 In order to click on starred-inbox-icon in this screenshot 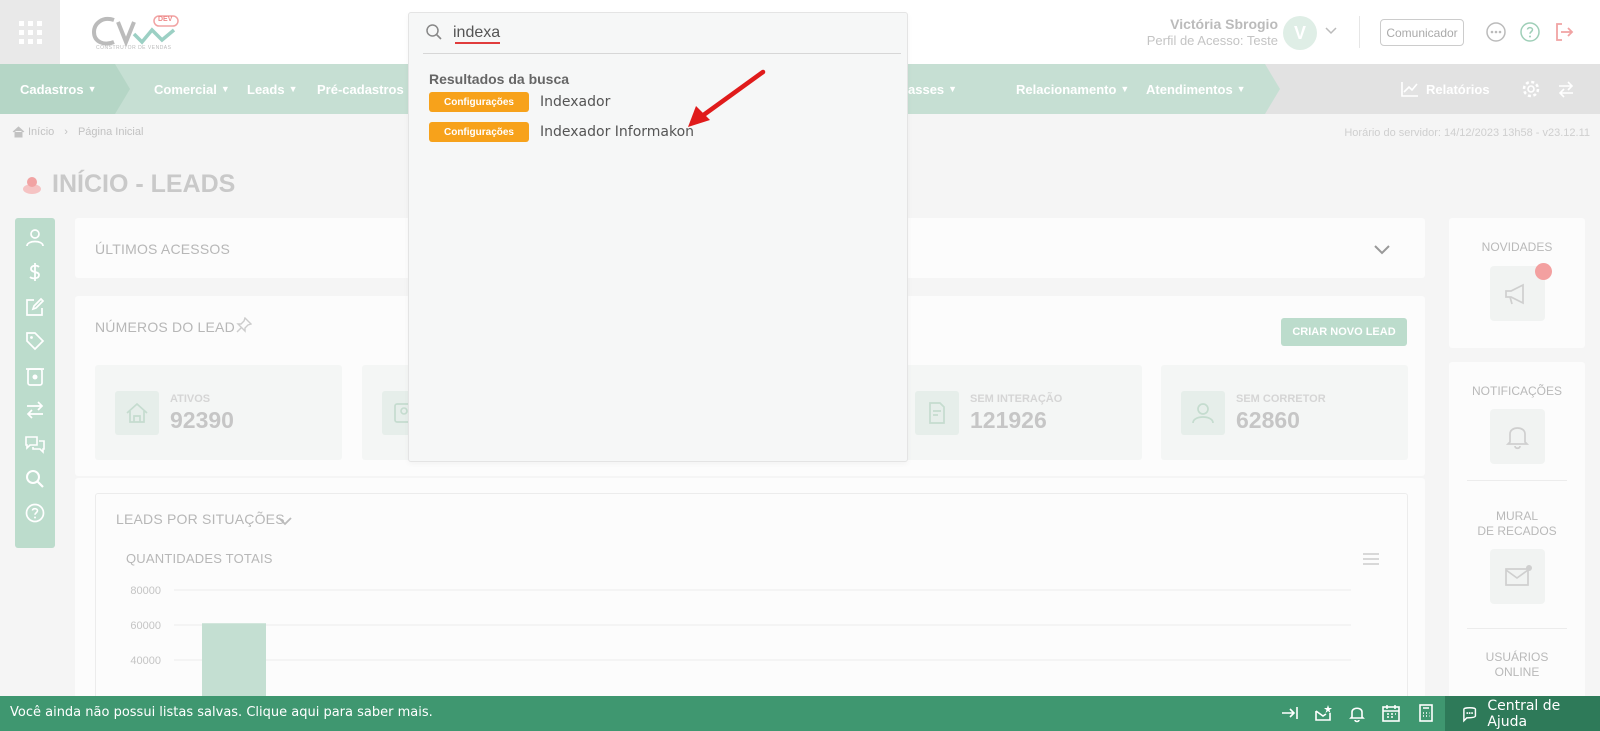, I will do `click(1323, 713)`.